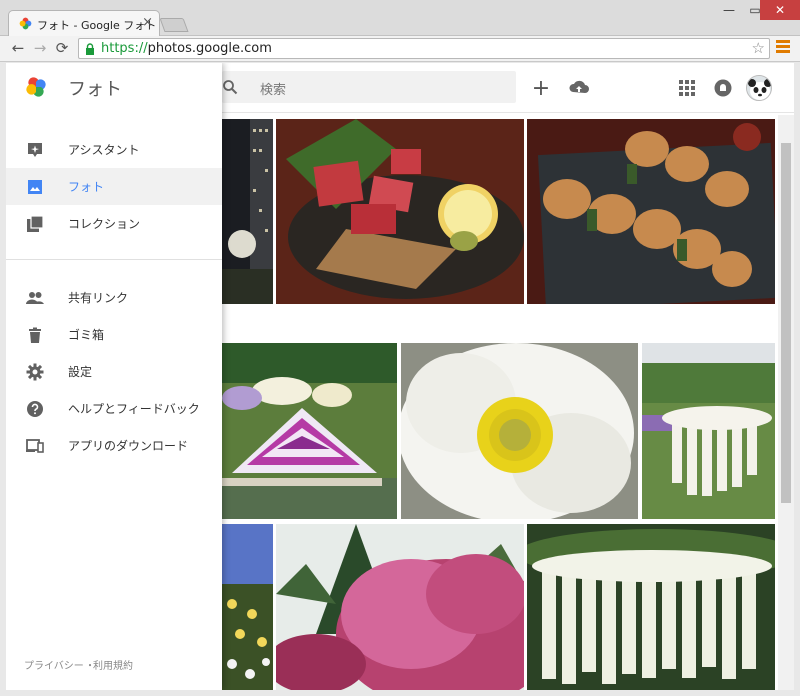 The height and width of the screenshot is (696, 800). What do you see at coordinates (209, 48) in the screenshot?
I see `url-host: photos.google.com` at bounding box center [209, 48].